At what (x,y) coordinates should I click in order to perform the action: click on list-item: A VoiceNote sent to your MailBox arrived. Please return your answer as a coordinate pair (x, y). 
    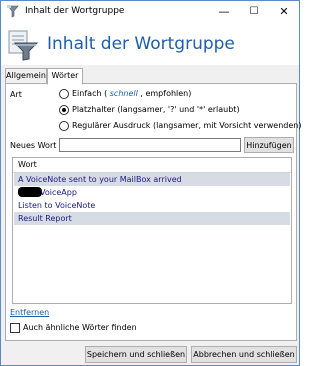
    Looking at the image, I should click on (152, 179).